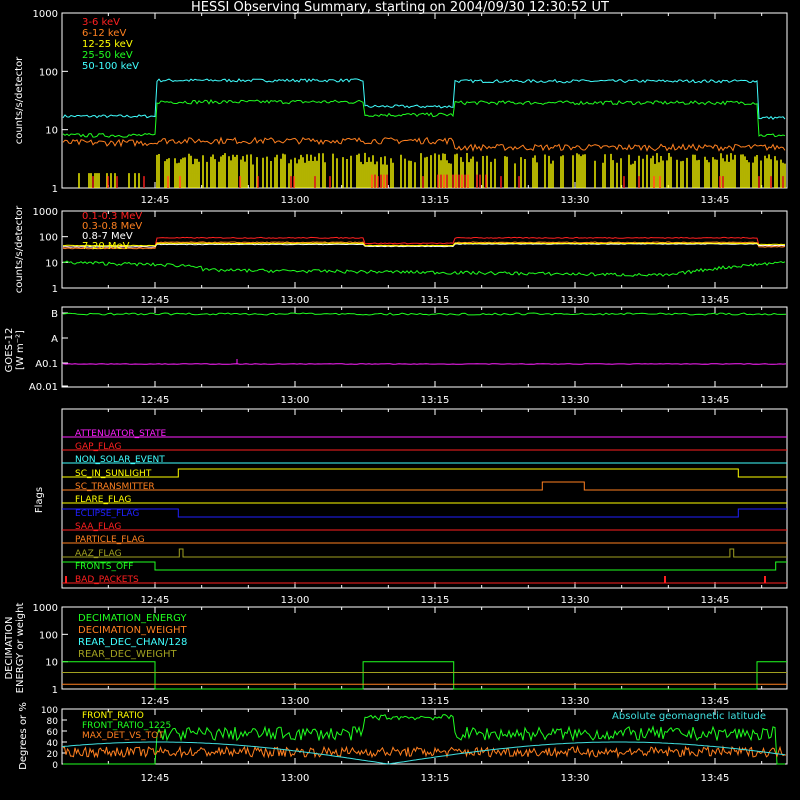 This screenshot has width=800, height=800. What do you see at coordinates (53, 733) in the screenshot?
I see `y-tick-label: 60` at bounding box center [53, 733].